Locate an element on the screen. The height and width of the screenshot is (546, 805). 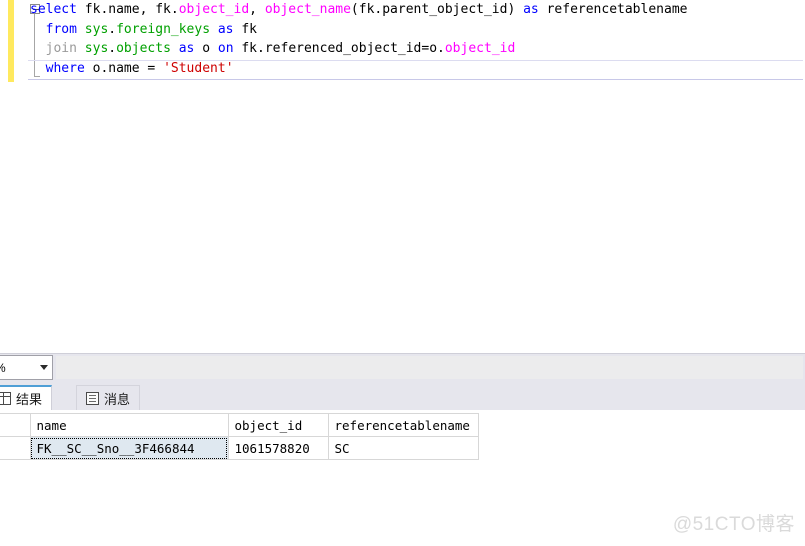
editor-bottom-toolbar: 0 % is located at coordinates (402, 368).